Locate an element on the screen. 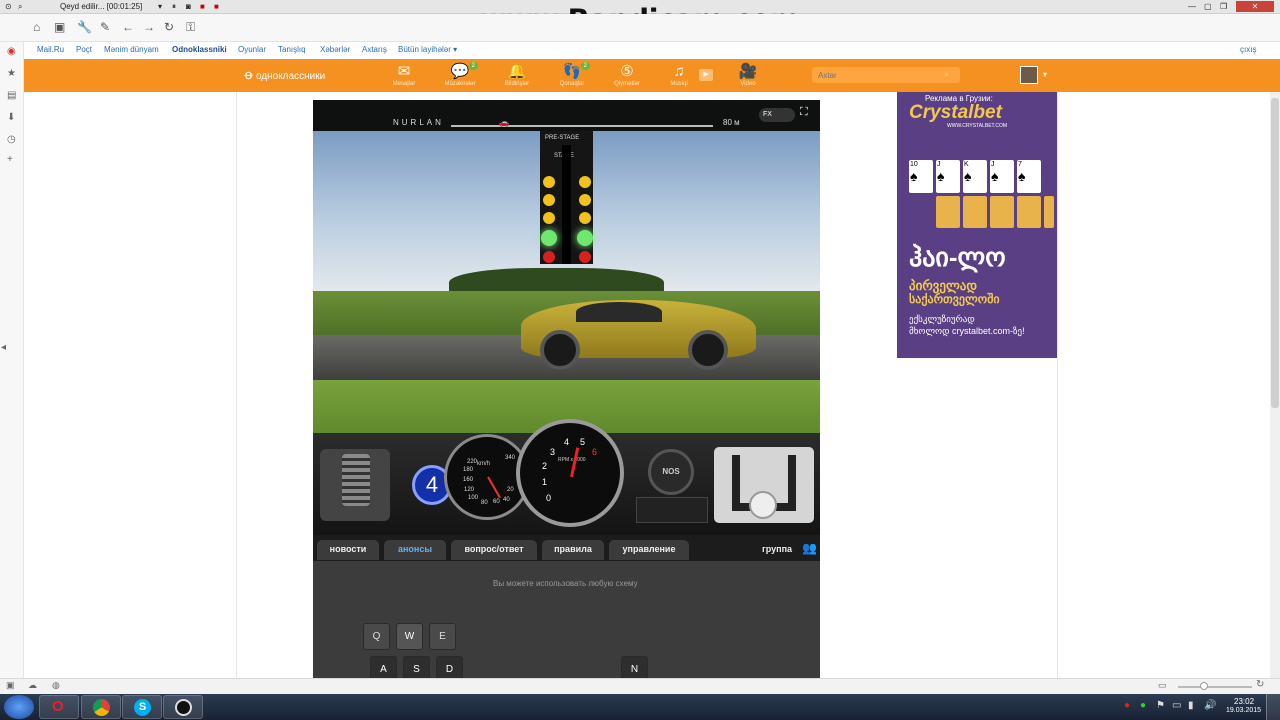  tab-announcements: анонсы is located at coordinates (415, 550).